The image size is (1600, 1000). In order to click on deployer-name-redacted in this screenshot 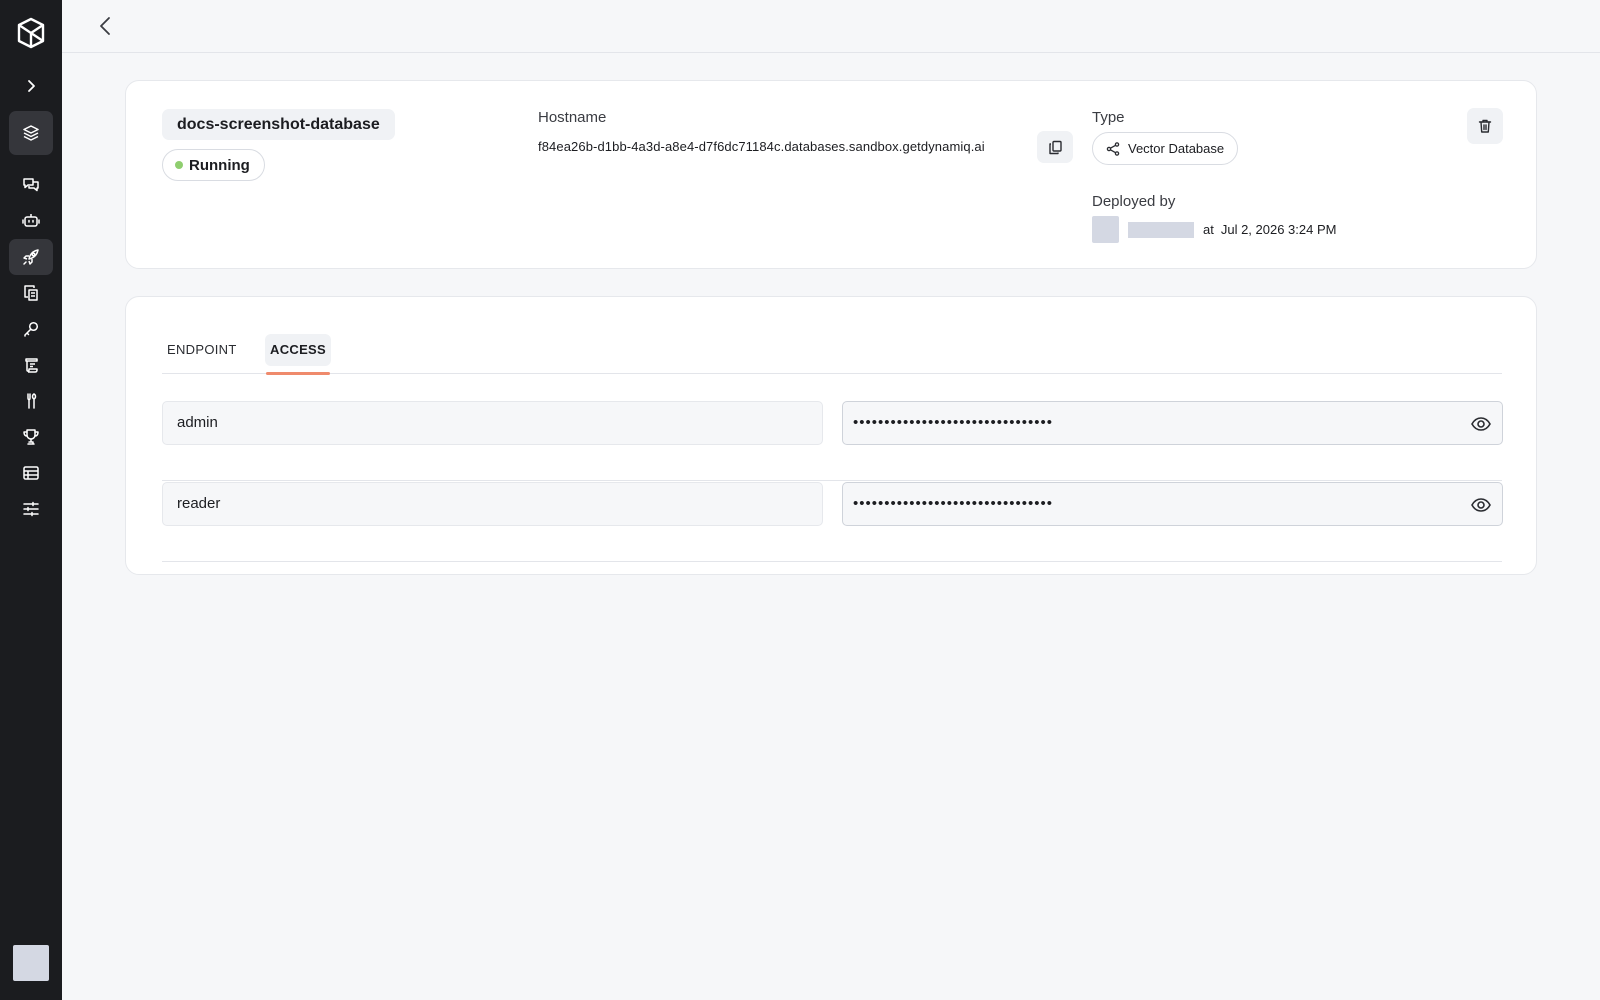, I will do `click(1161, 230)`.